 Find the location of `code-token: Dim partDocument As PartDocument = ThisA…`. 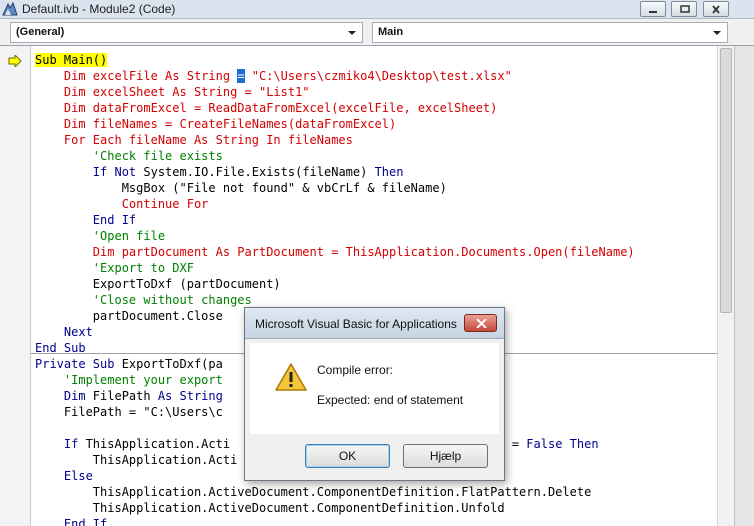

code-token: Dim partDocument As PartDocument = ThisA… is located at coordinates (335, 252).